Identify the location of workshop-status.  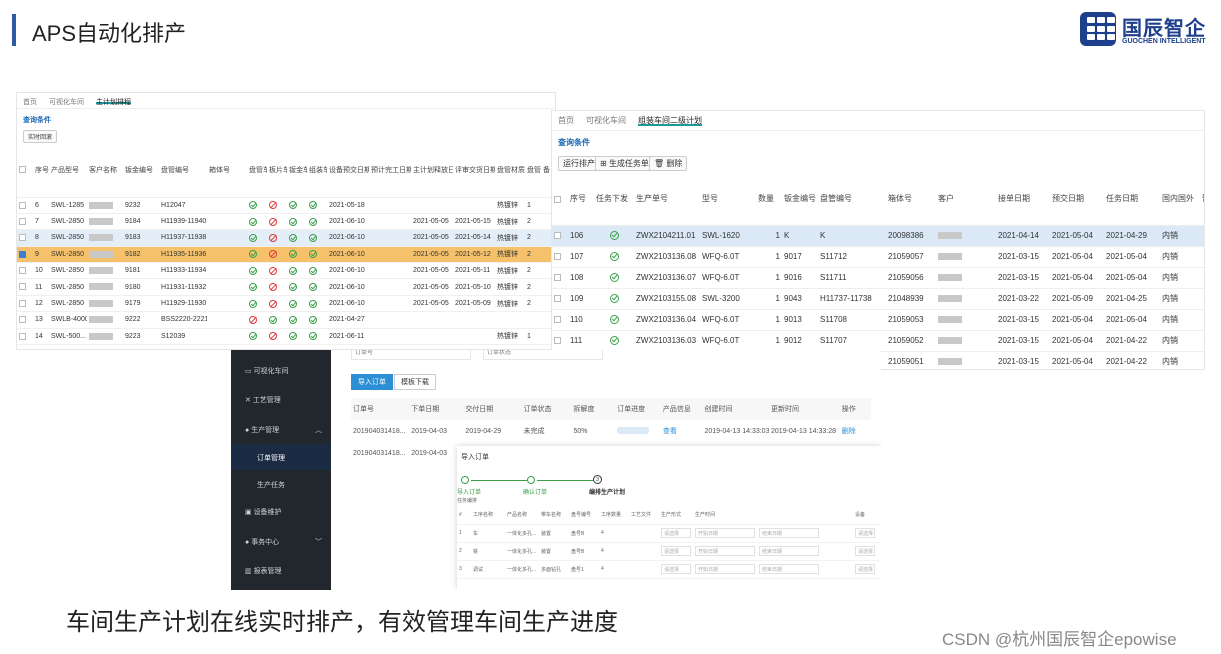
(297, 337).